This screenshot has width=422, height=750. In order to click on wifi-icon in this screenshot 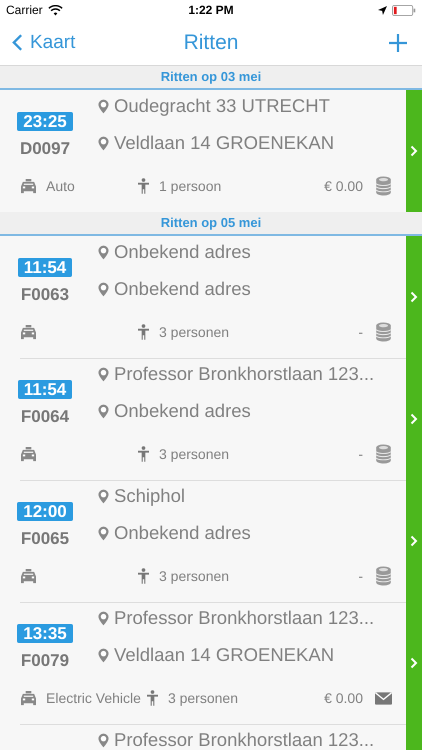, I will do `click(55, 10)`.